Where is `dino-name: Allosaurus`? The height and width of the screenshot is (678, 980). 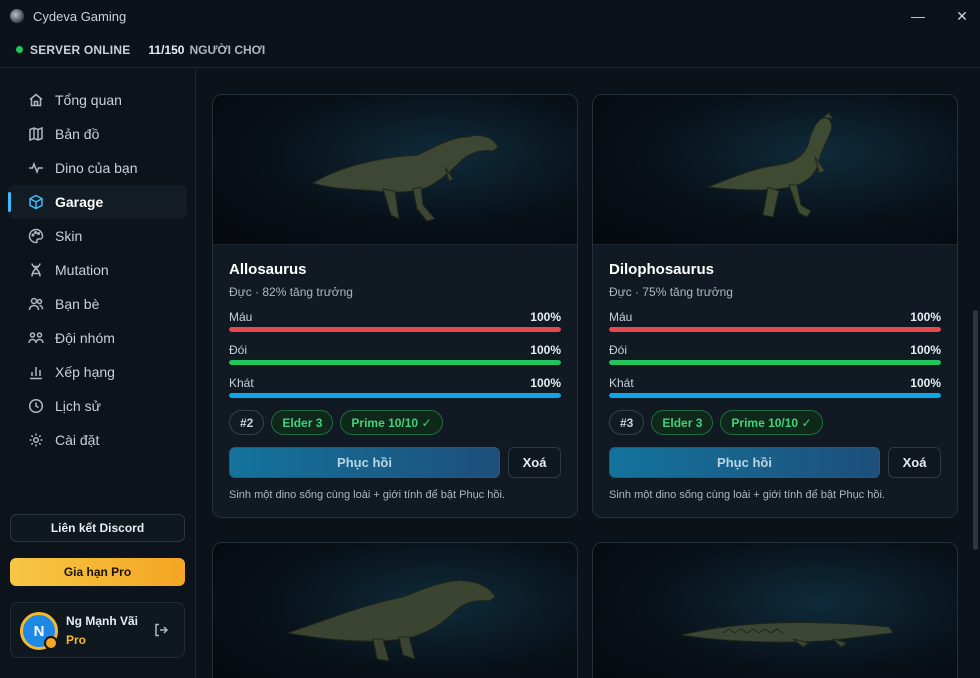 dino-name: Allosaurus is located at coordinates (268, 269).